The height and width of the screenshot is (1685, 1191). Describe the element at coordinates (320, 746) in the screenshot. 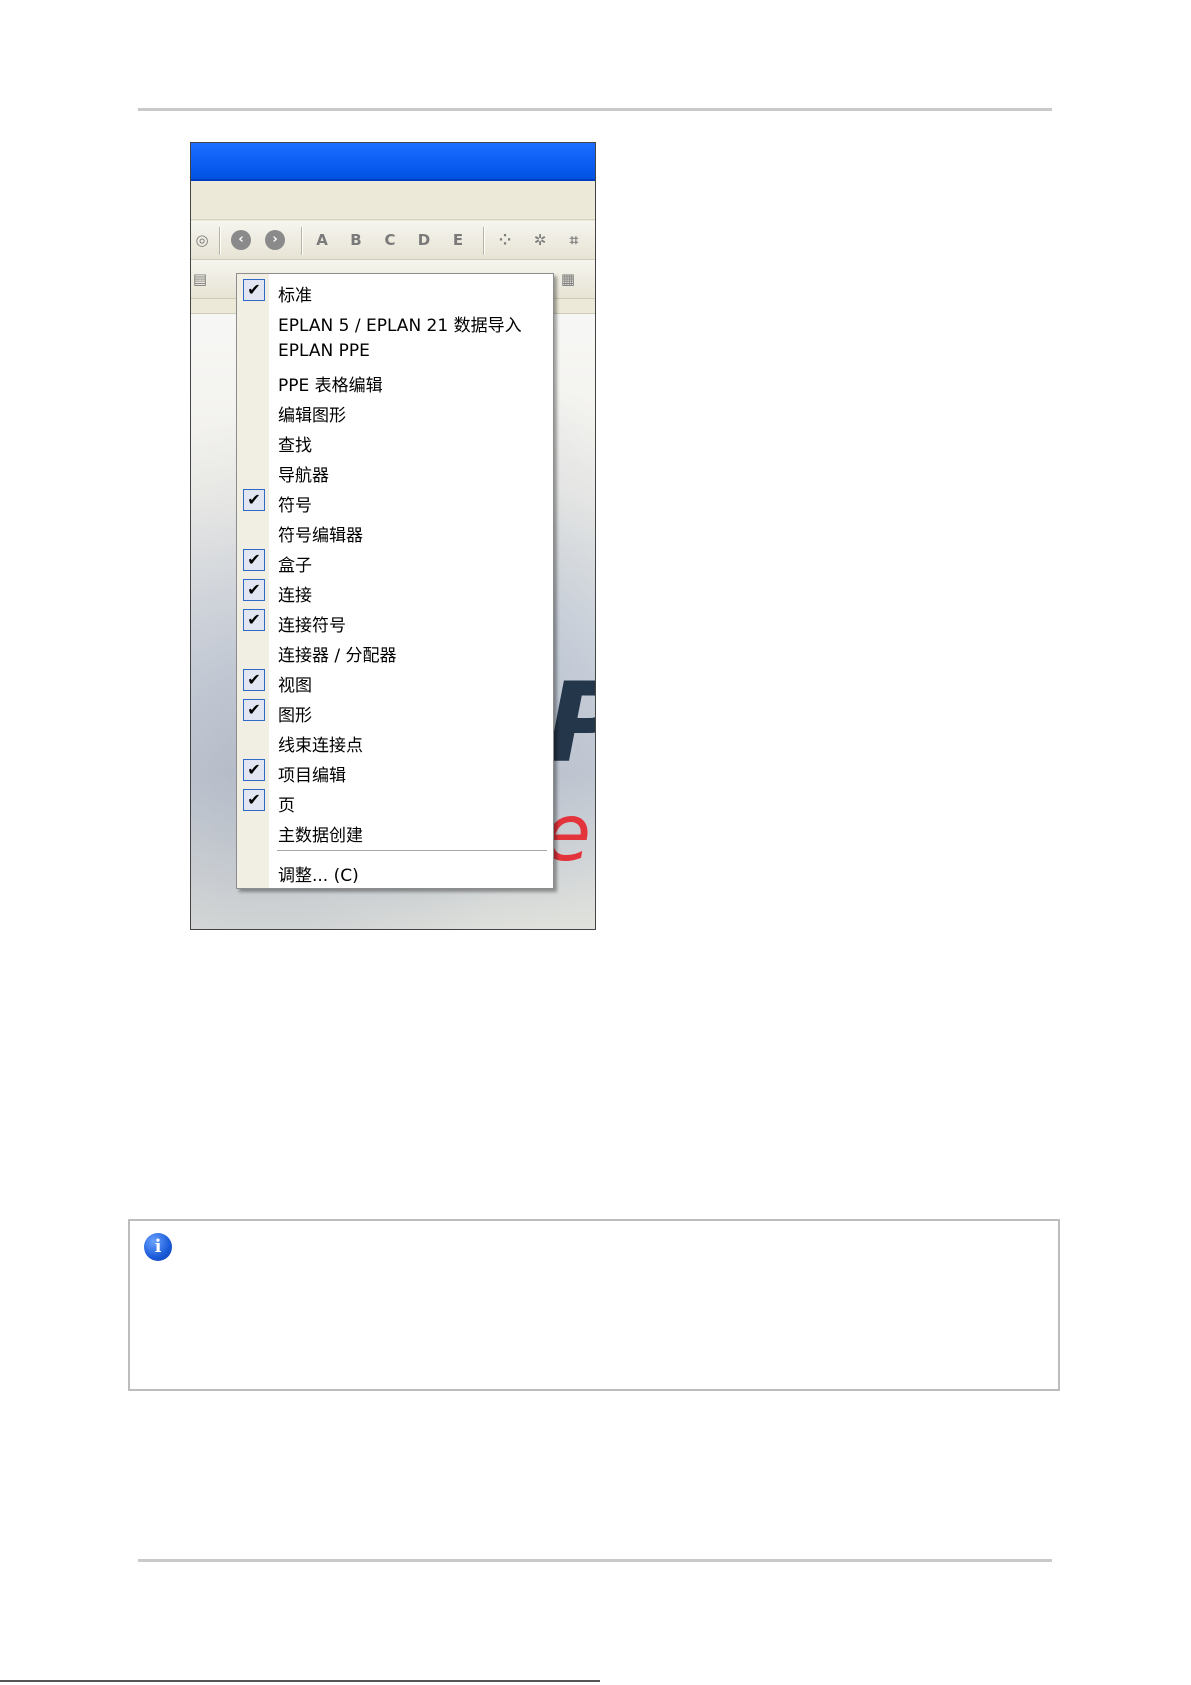

I see `menu-item-label: 线束连接点` at that location.